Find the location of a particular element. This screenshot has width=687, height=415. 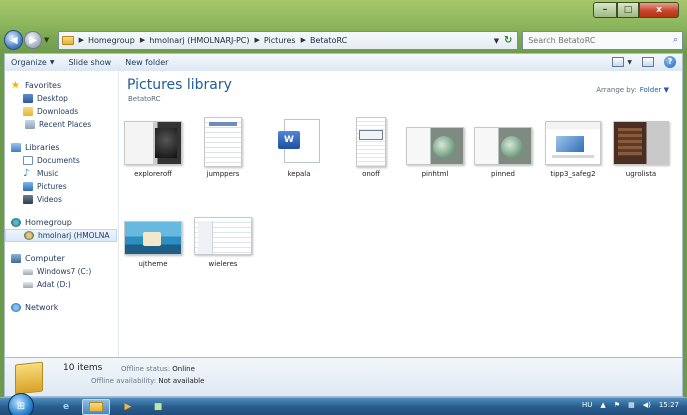

sidebar-item-label: Network is located at coordinates (42, 307).